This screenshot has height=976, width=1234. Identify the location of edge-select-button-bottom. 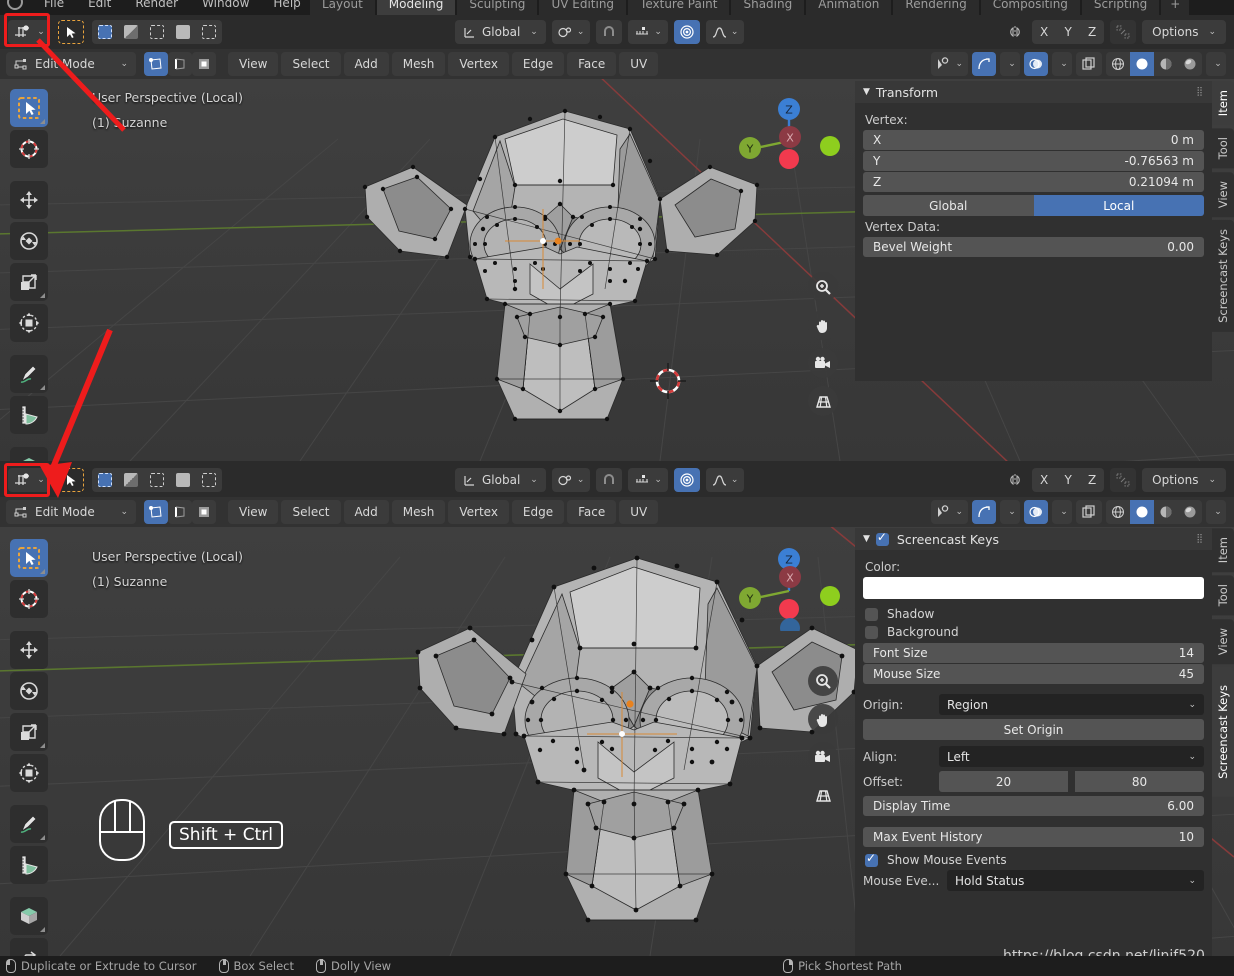
(180, 512).